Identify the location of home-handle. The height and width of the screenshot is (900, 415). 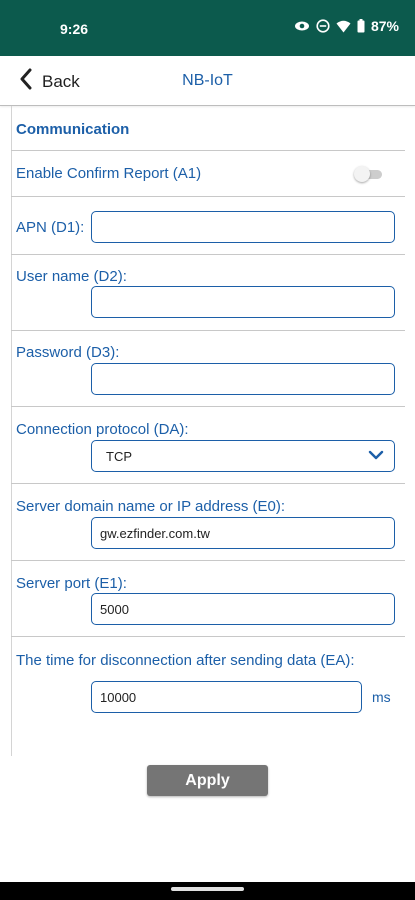
(207, 889).